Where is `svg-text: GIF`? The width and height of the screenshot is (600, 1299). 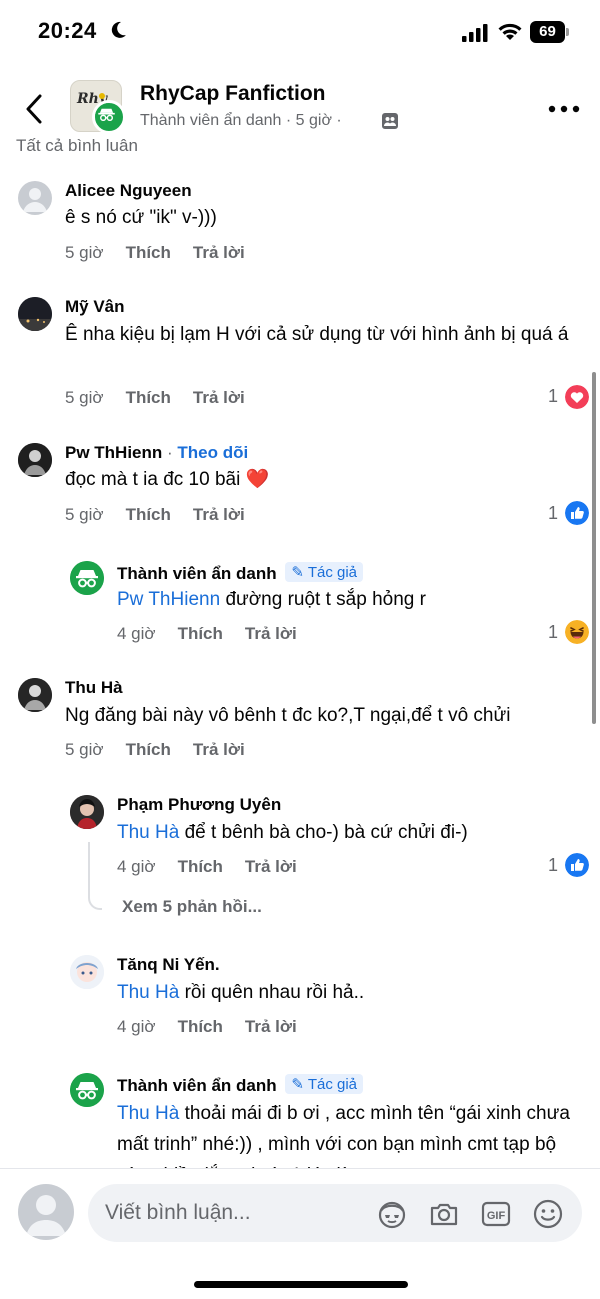
svg-text: GIF is located at coordinates (496, 1216).